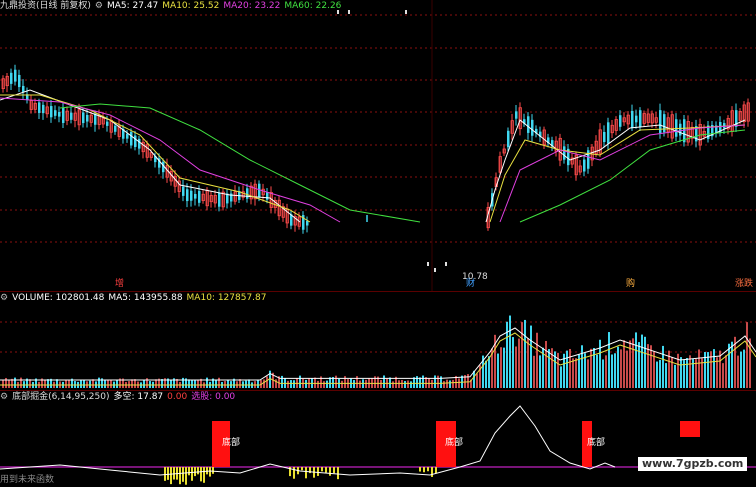 The height and width of the screenshot is (487, 756). I want to click on volume-settings-icon: ⚙, so click(4, 298).